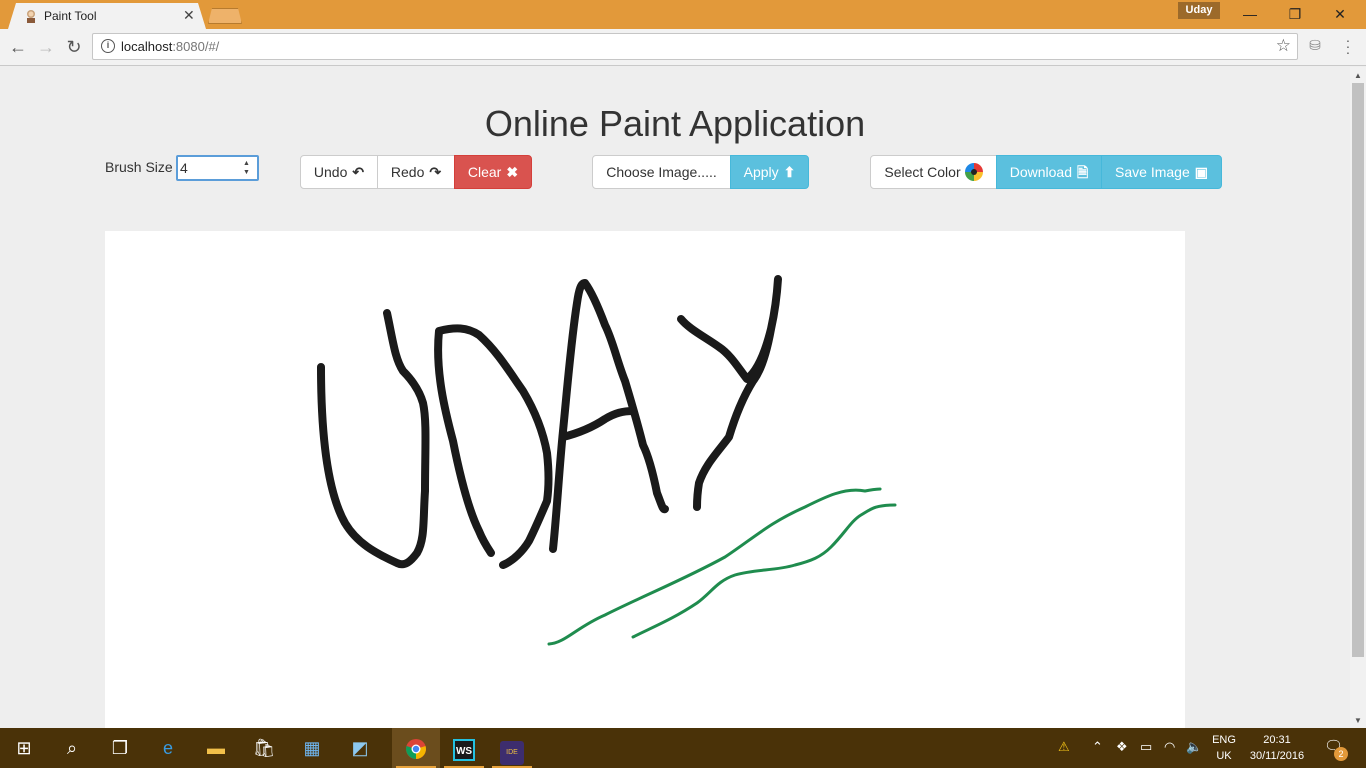 This screenshot has height=768, width=1366. What do you see at coordinates (512, 748) in the screenshot?
I see `java-ee-ide-icon: IDE` at bounding box center [512, 748].